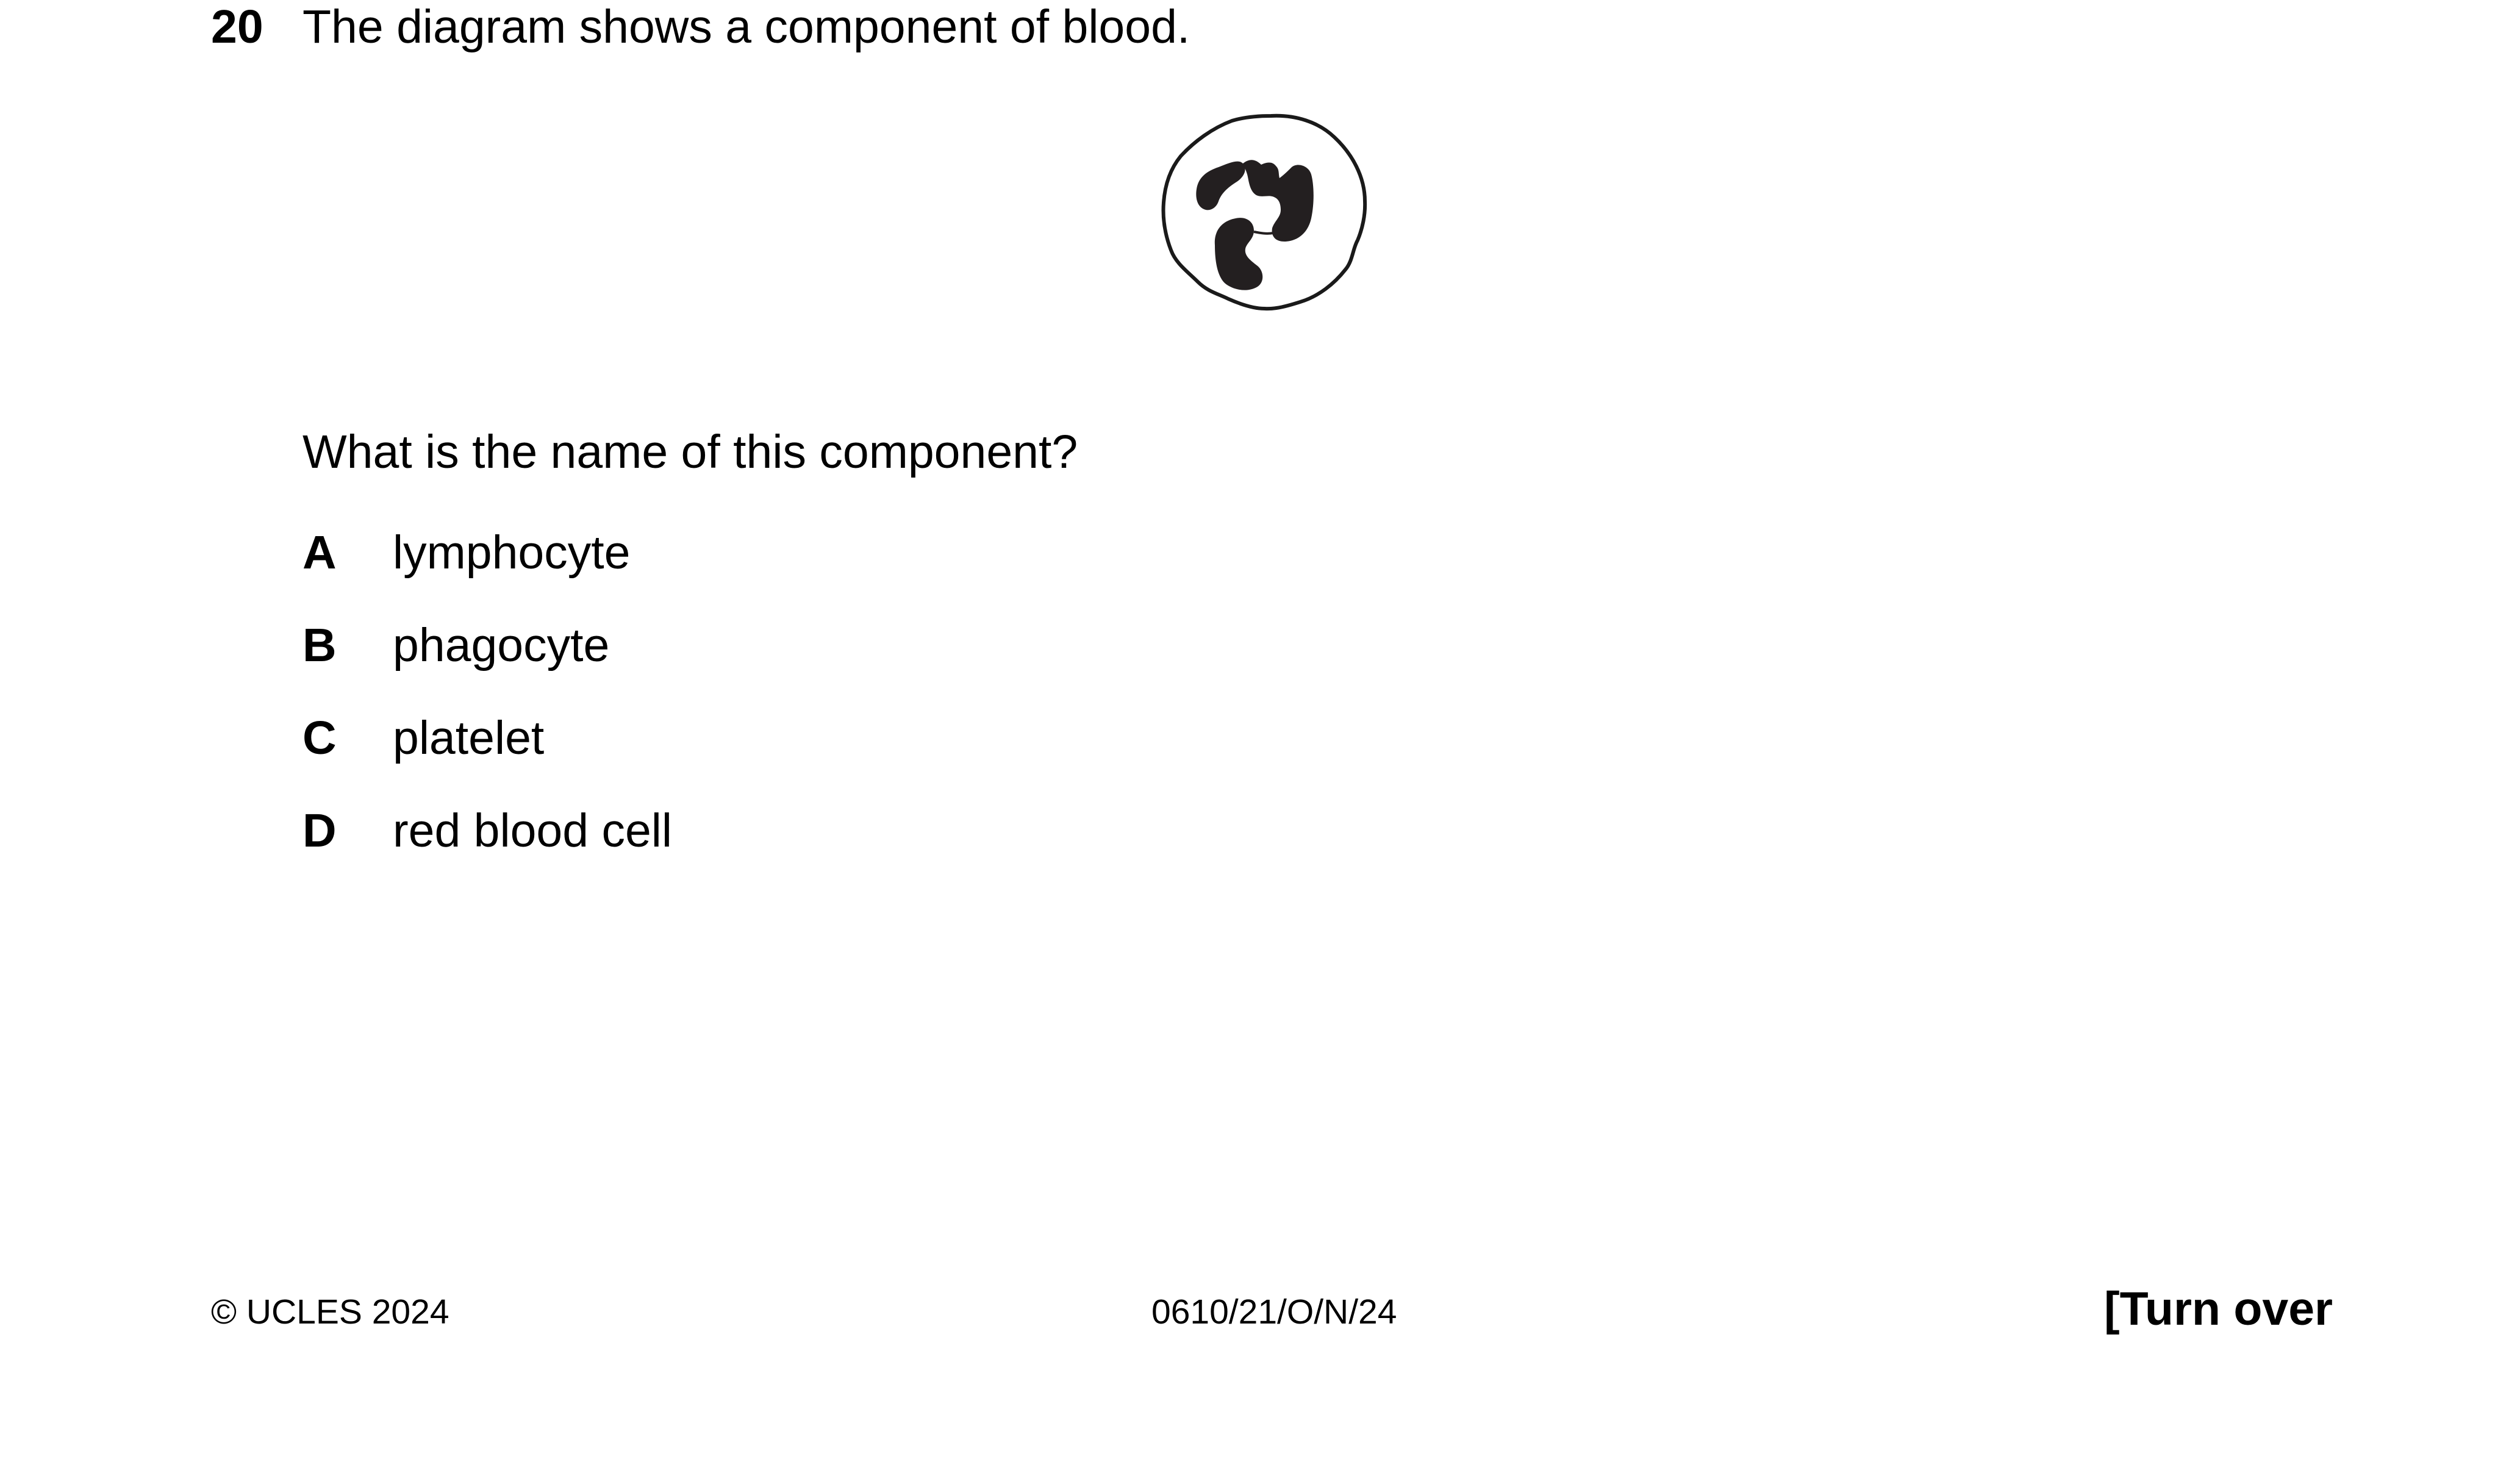 The height and width of the screenshot is (1476, 2520). Describe the element at coordinates (319, 738) in the screenshot. I see `option-letter: C` at that location.